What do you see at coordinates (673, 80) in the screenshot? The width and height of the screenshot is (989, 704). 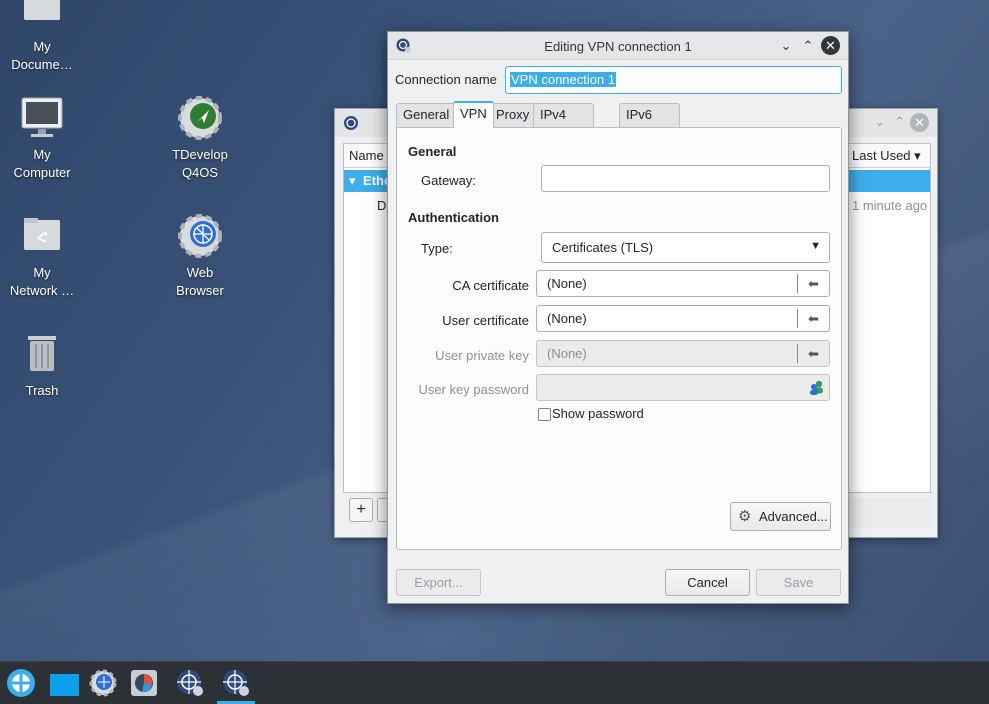 I see `connection-name-input: VPN connection 1` at bounding box center [673, 80].